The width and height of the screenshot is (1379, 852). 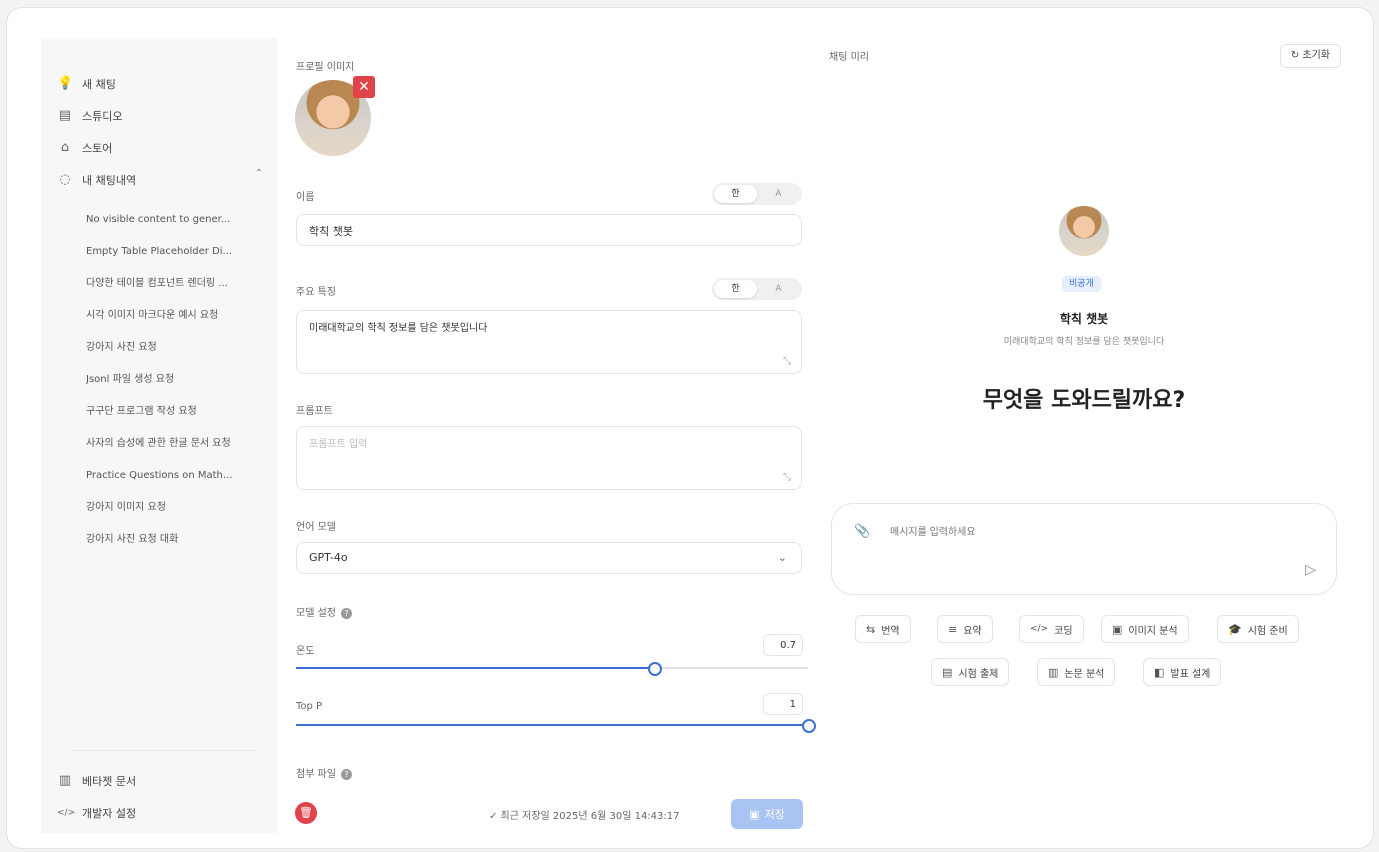 I want to click on top-p-input: 1, so click(x=783, y=704).